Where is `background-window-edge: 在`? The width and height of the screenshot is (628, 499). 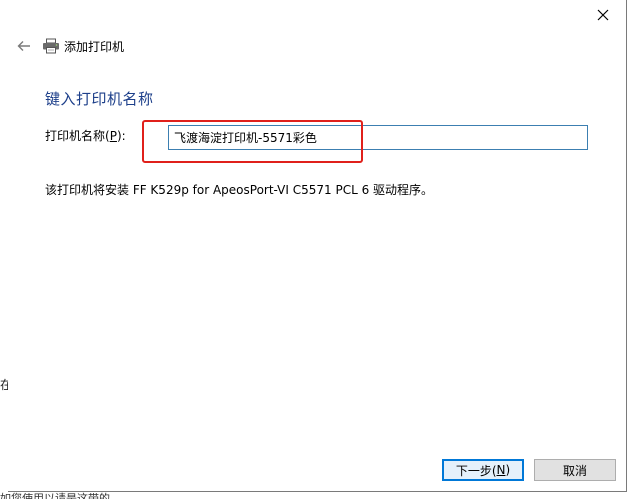 background-window-edge: 在 is located at coordinates (4, 249).